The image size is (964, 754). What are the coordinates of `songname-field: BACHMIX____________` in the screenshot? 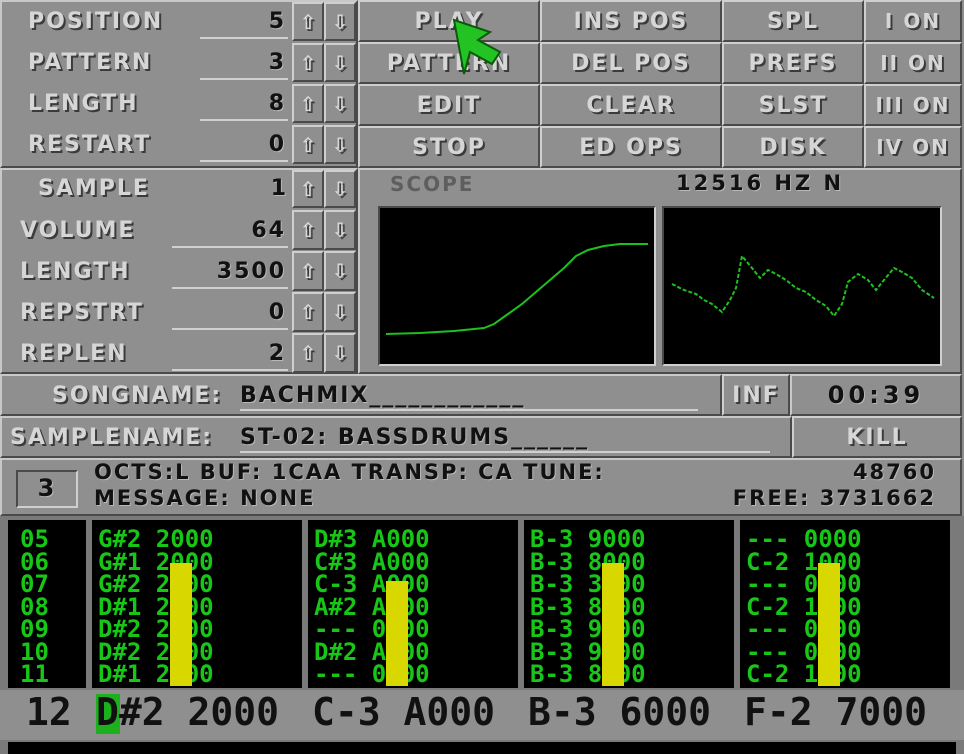 It's located at (469, 397).